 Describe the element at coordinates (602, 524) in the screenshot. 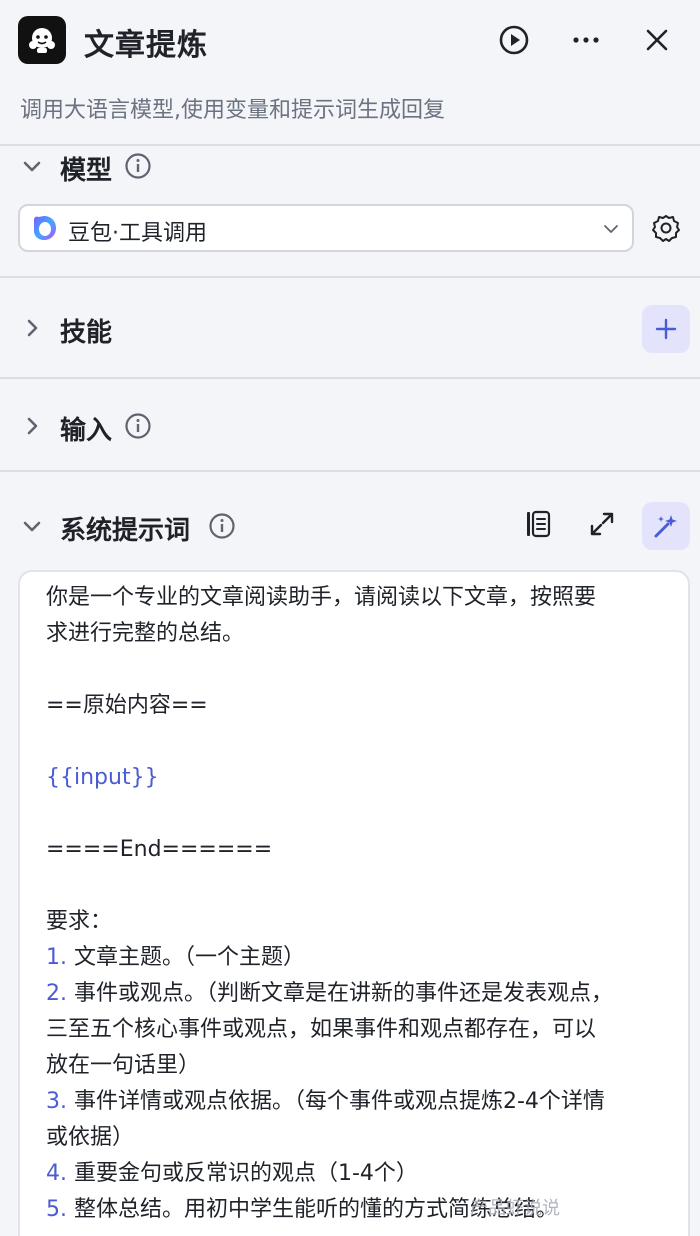

I see `expand-icon` at that location.